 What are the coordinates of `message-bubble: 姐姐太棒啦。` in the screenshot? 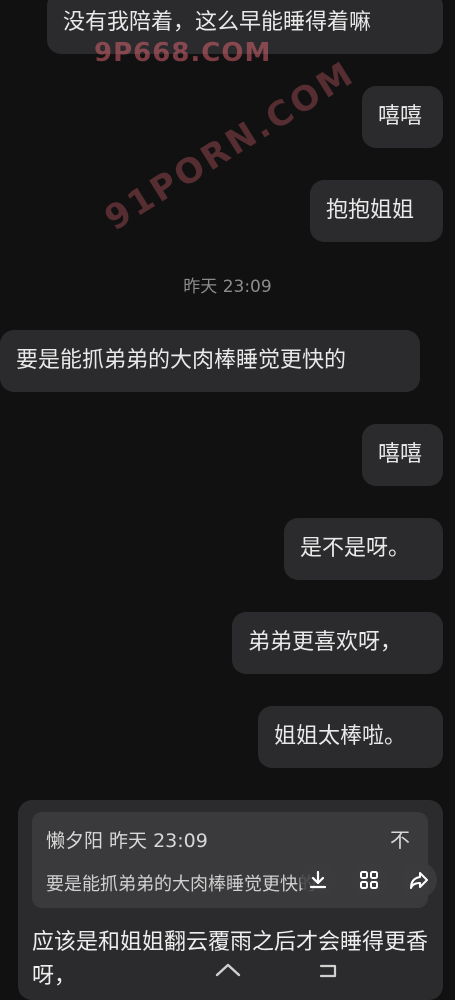 It's located at (350, 737).